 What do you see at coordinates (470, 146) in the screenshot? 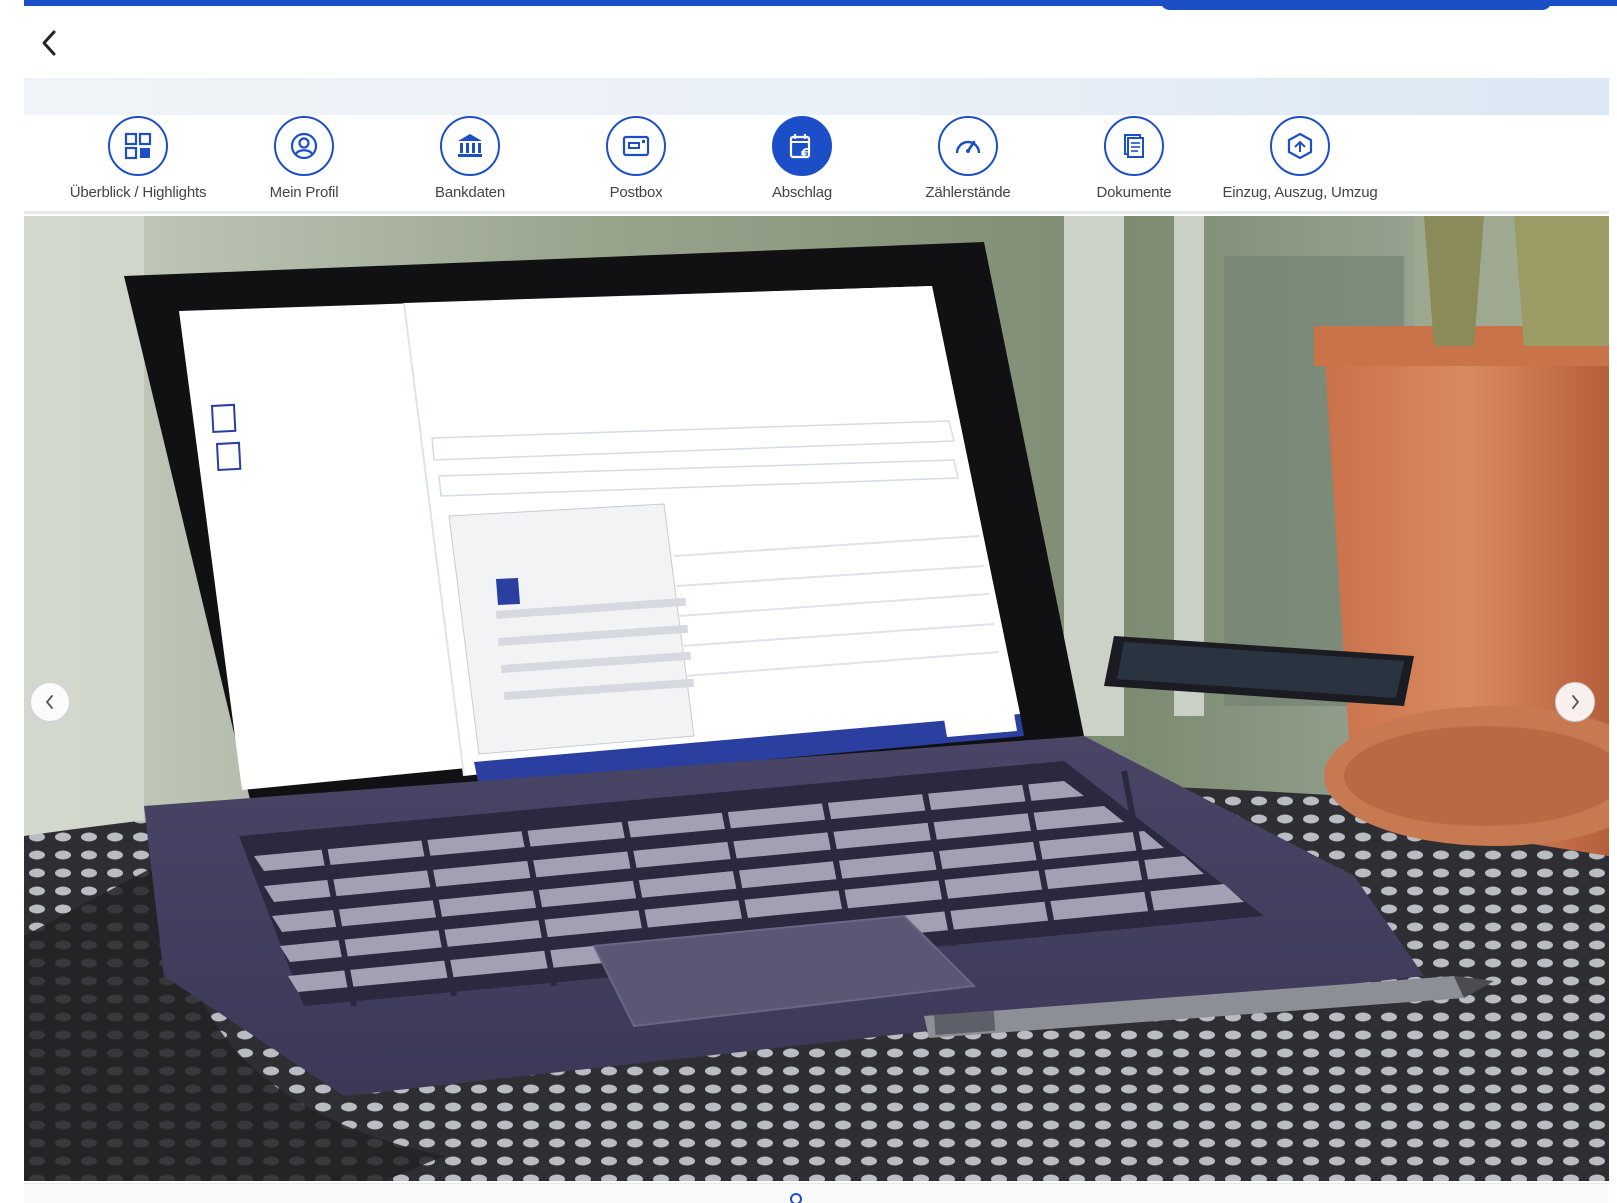
I see `bank-icon` at bounding box center [470, 146].